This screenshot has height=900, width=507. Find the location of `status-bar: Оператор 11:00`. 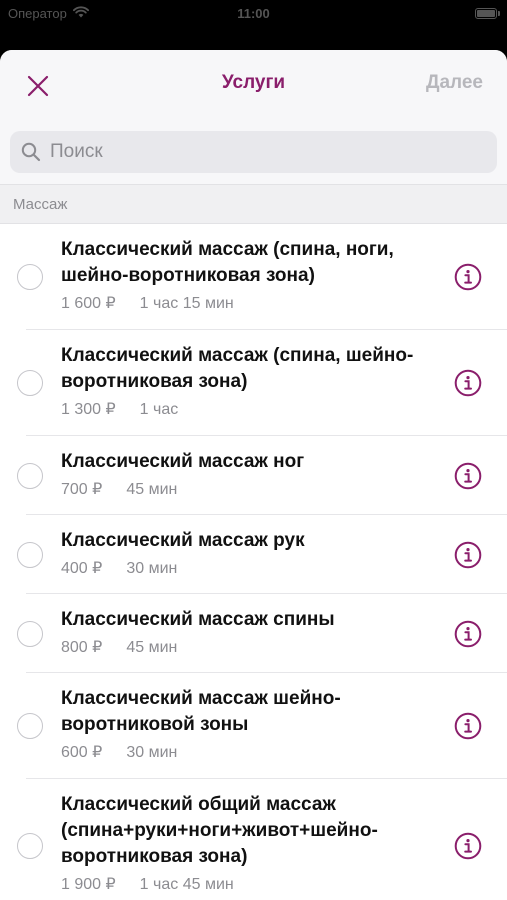

status-bar: Оператор 11:00 is located at coordinates (253, 15).